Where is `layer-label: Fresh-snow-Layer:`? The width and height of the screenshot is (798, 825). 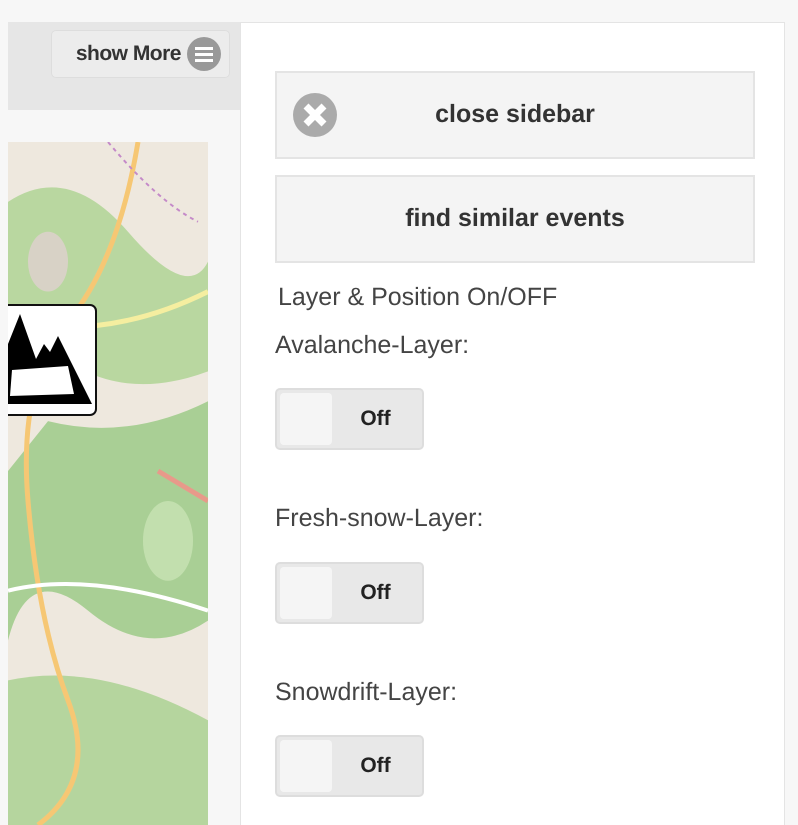
layer-label: Fresh-snow-Layer: is located at coordinates (379, 518).